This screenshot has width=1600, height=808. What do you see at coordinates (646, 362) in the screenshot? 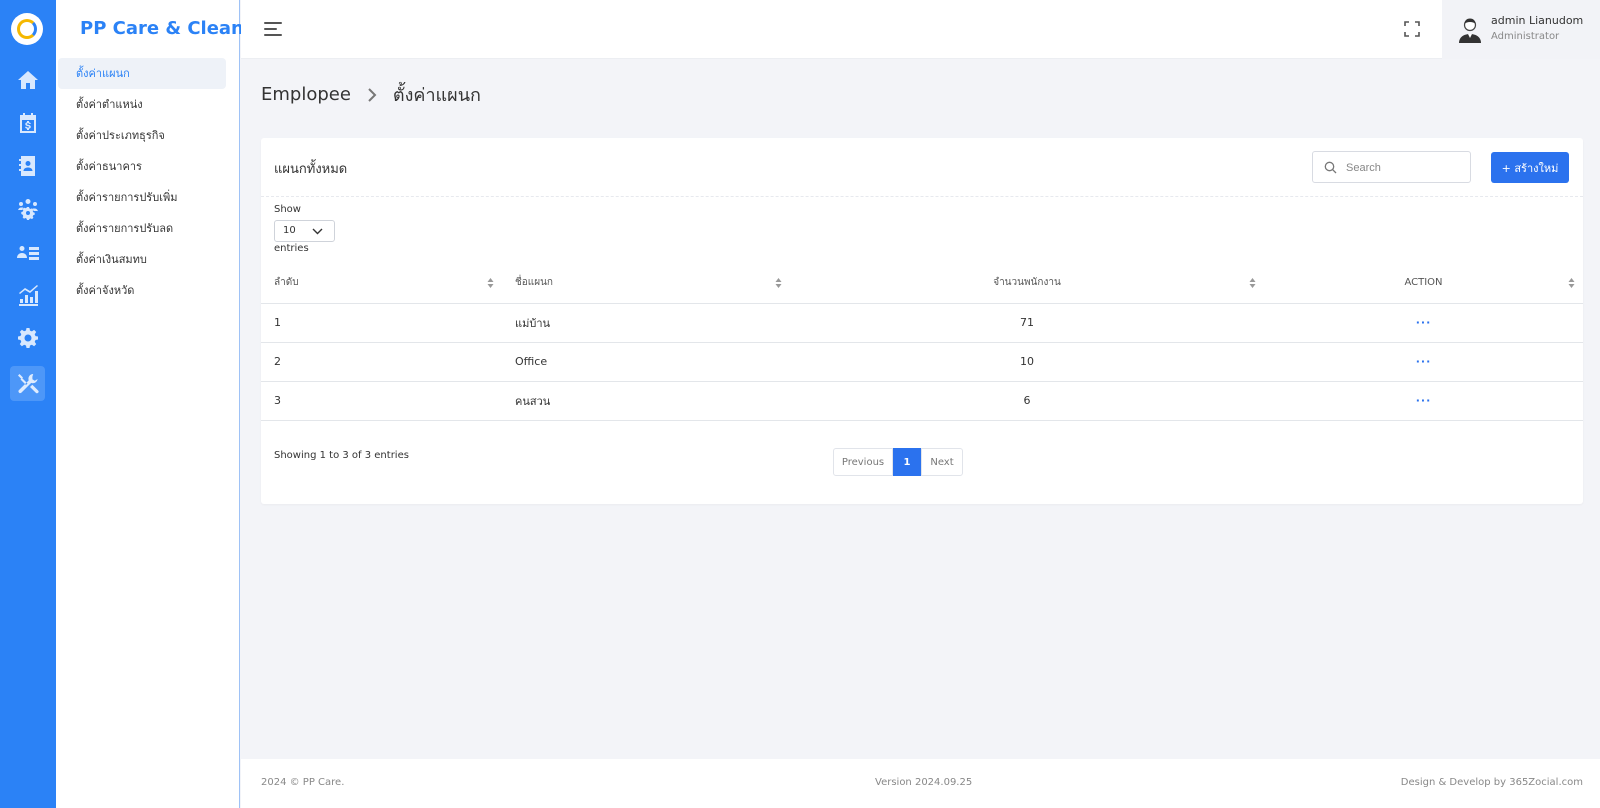
I see `cell-name: Office` at bounding box center [646, 362].